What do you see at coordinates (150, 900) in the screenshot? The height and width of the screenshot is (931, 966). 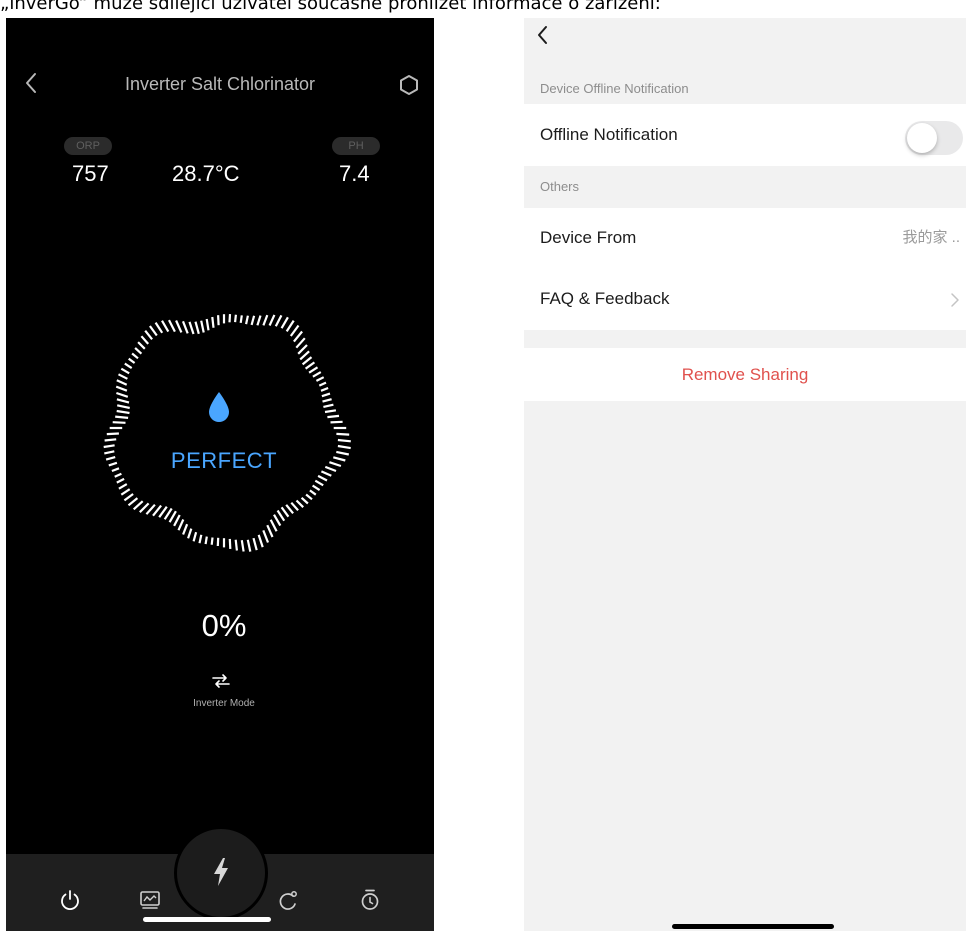 I see `chart-icon` at bounding box center [150, 900].